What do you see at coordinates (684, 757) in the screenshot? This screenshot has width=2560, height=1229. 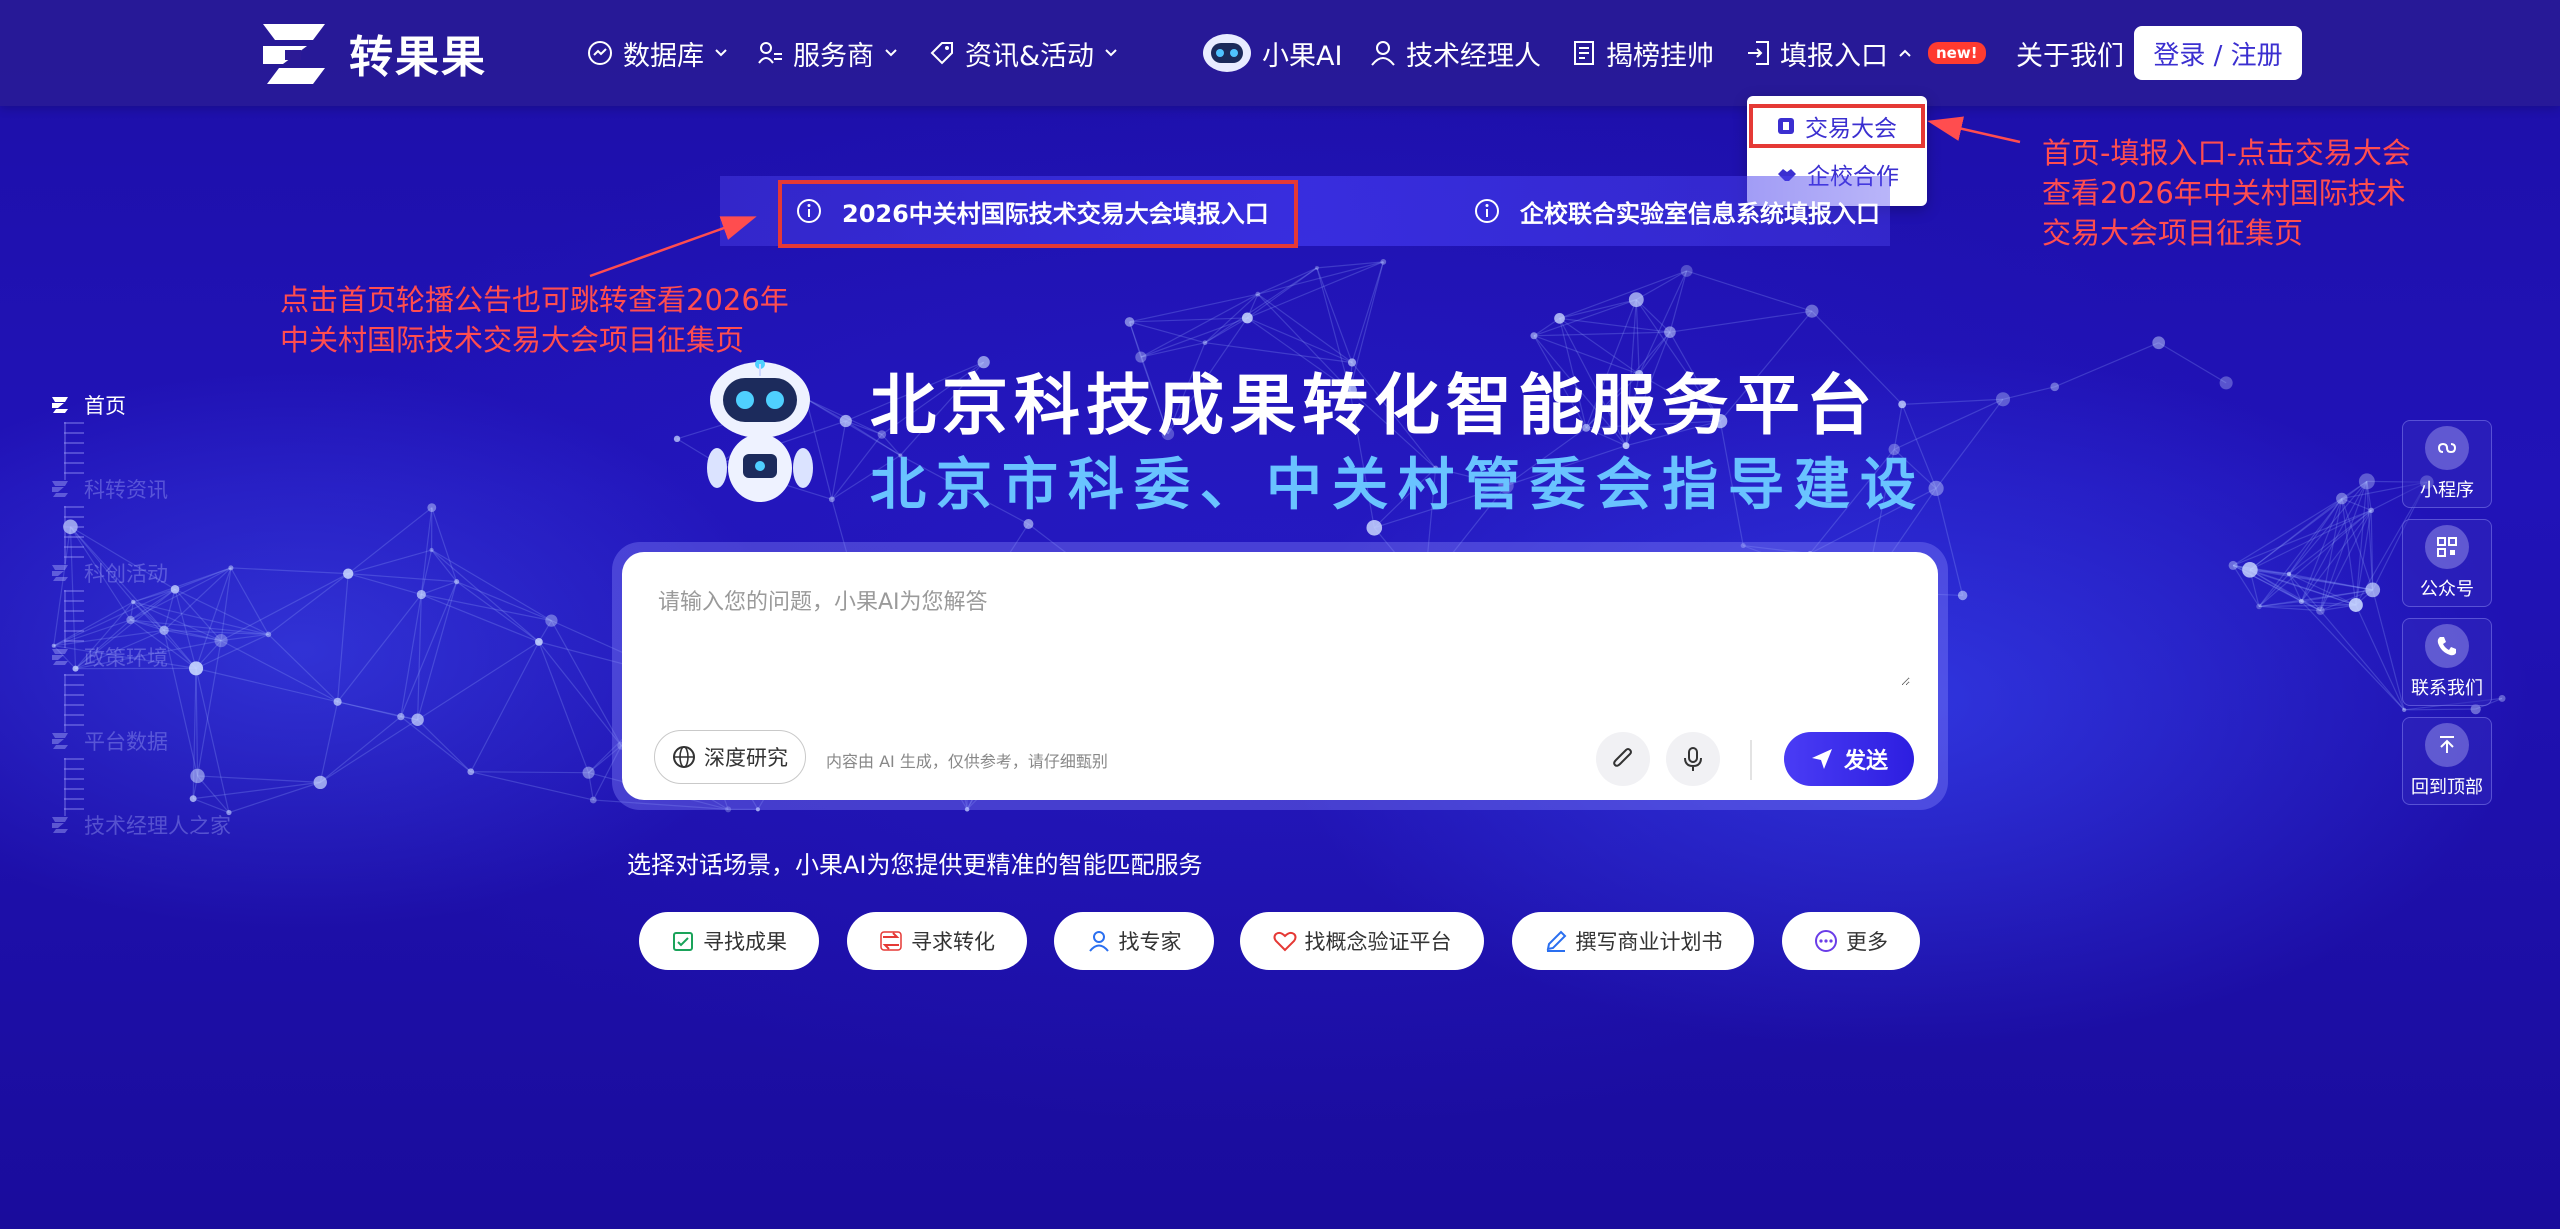 I see `globe-icon` at bounding box center [684, 757].